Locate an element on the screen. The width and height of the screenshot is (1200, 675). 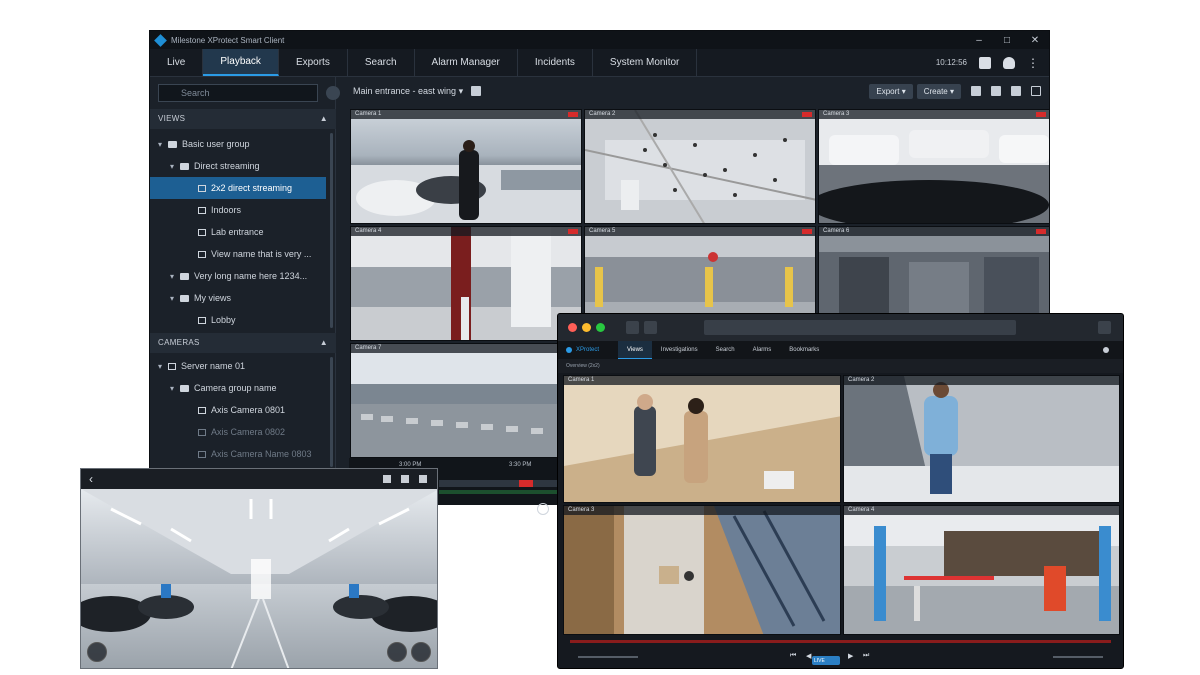
clock: 10:12:56 is located at coordinates (951, 62).